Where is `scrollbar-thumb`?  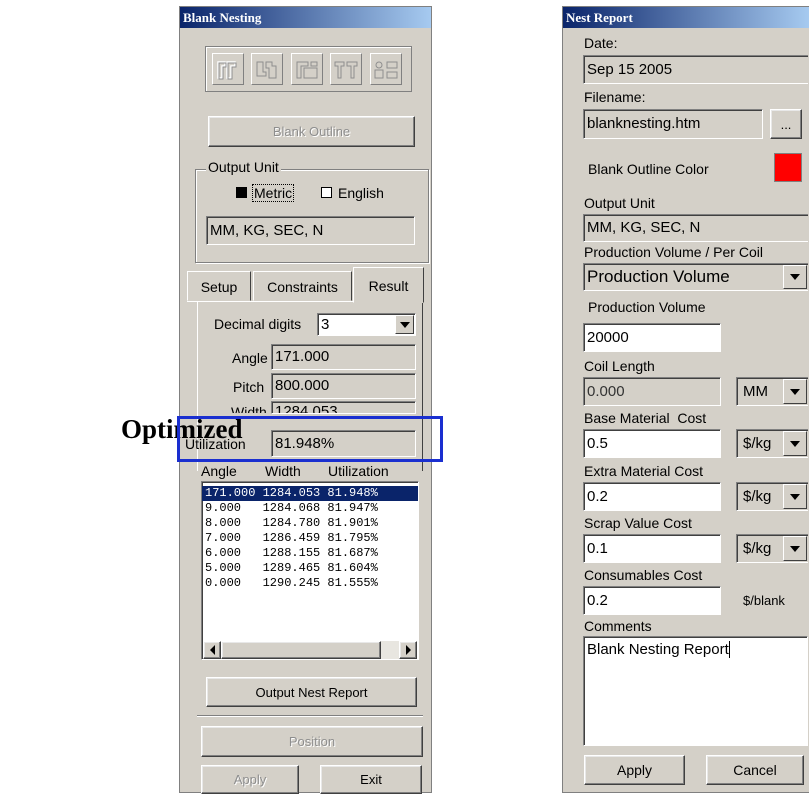
scrollbar-thumb is located at coordinates (301, 650).